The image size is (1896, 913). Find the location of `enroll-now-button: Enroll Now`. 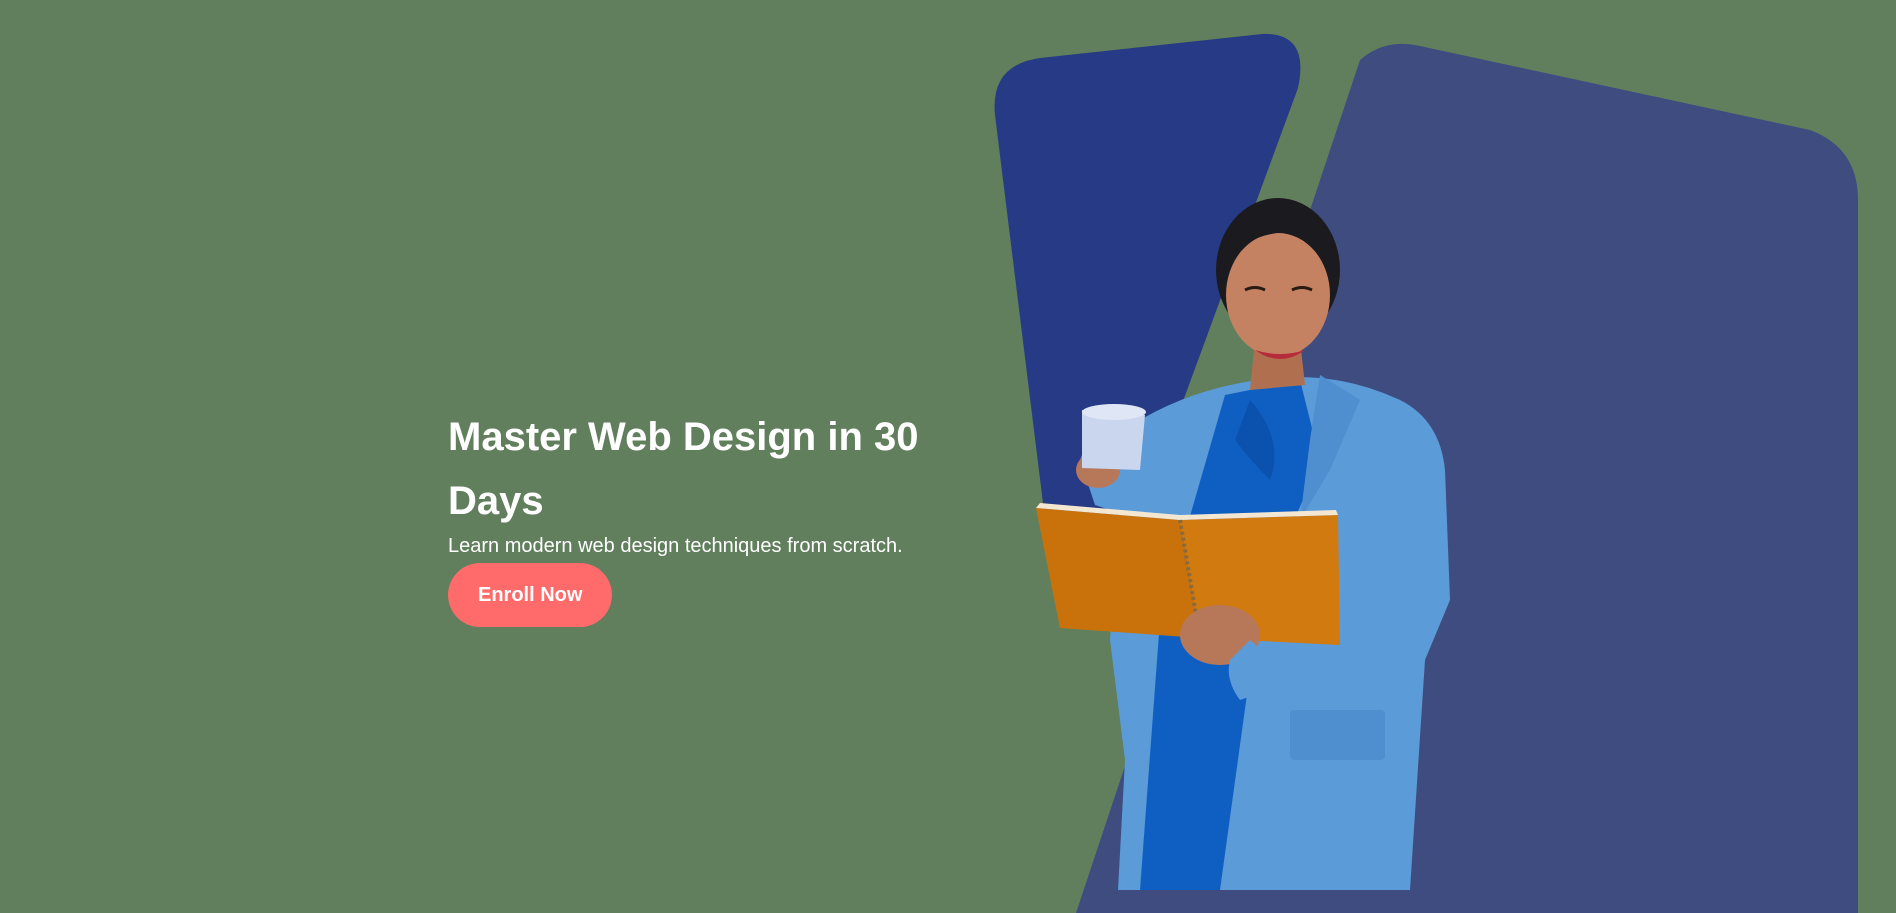

enroll-now-button: Enroll Now is located at coordinates (530, 595).